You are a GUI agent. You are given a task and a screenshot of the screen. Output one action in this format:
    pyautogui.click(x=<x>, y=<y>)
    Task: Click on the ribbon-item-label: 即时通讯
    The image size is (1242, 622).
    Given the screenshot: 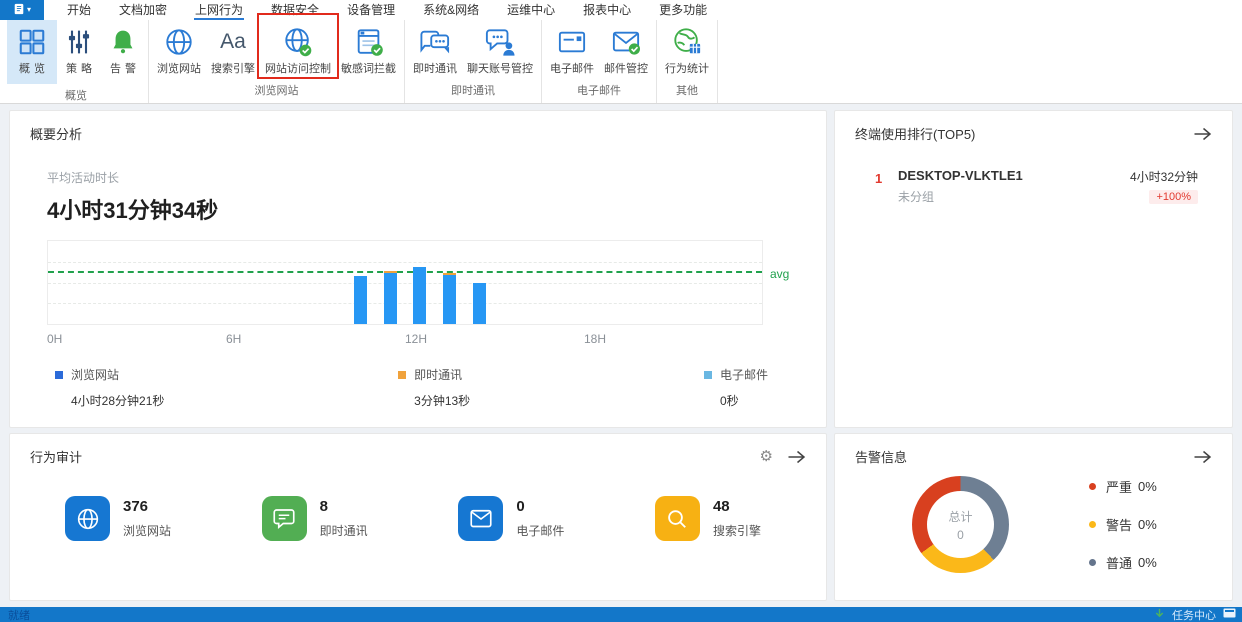 What is the action you would take?
    pyautogui.click(x=435, y=69)
    